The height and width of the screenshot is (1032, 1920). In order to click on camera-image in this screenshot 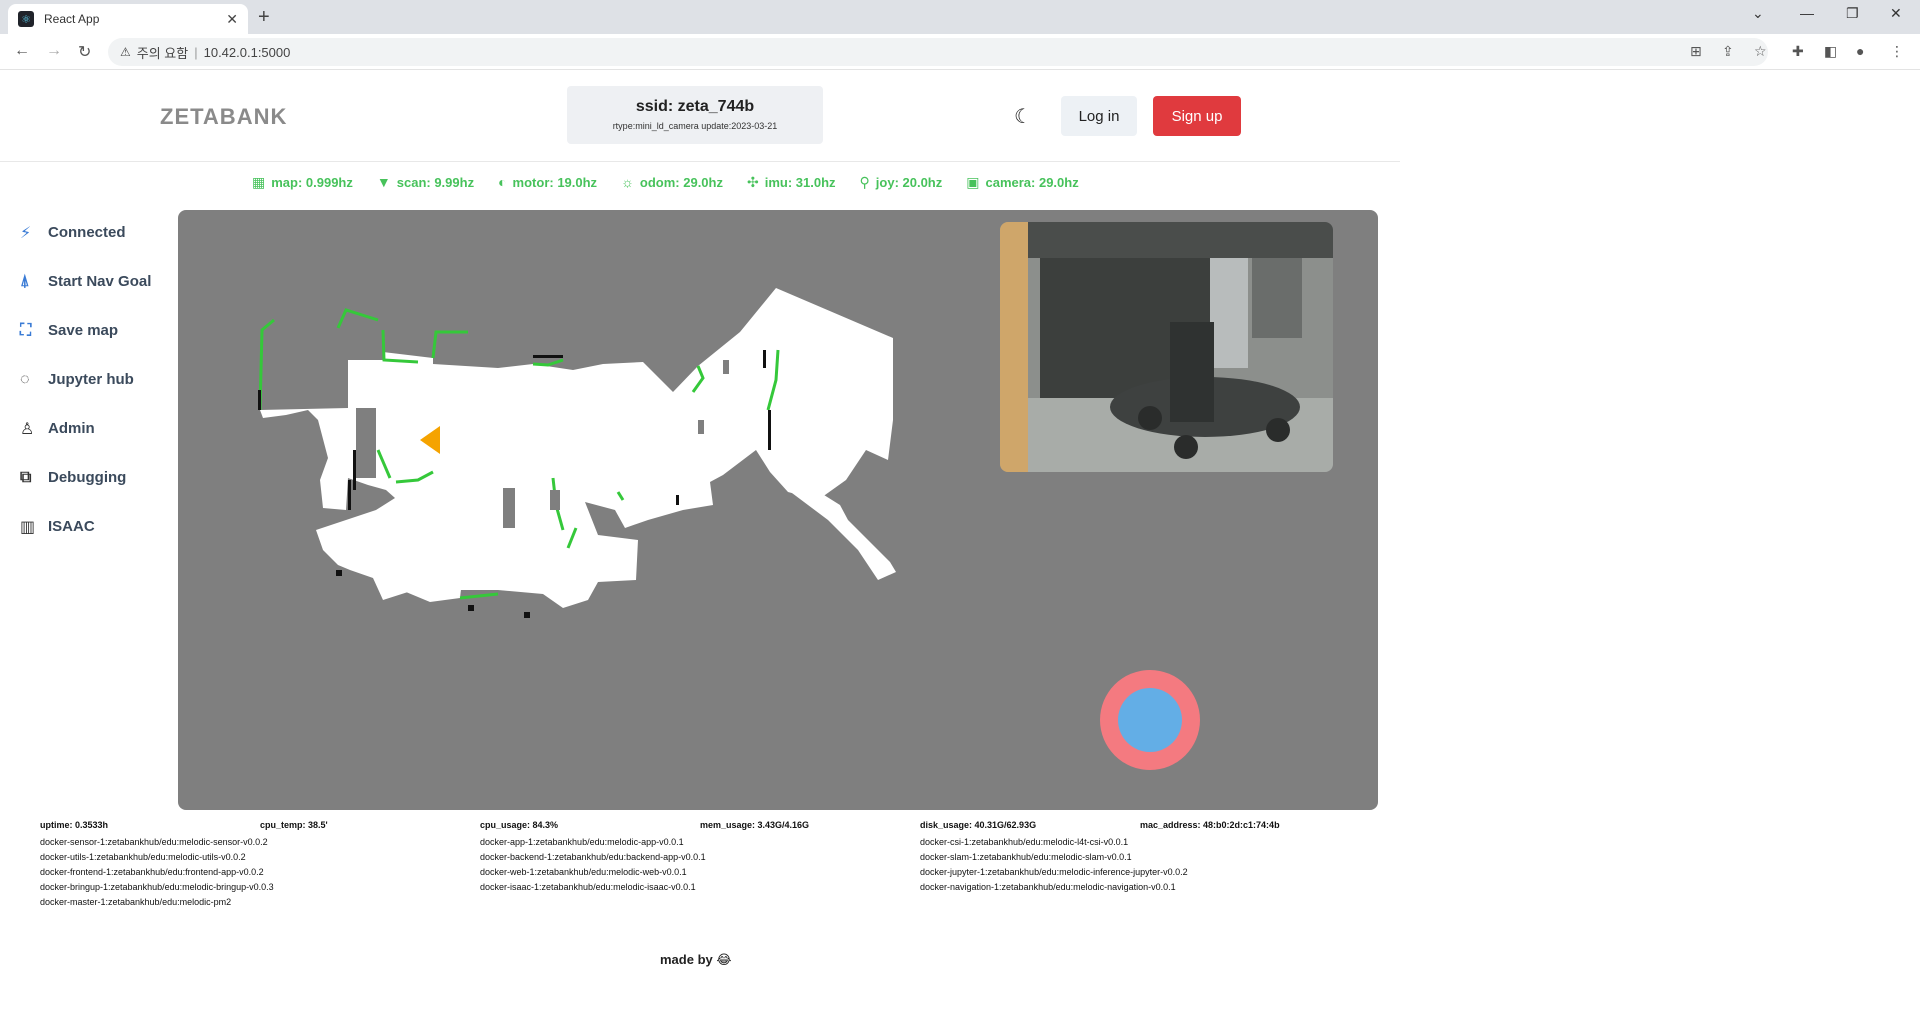, I will do `click(1166, 347)`.